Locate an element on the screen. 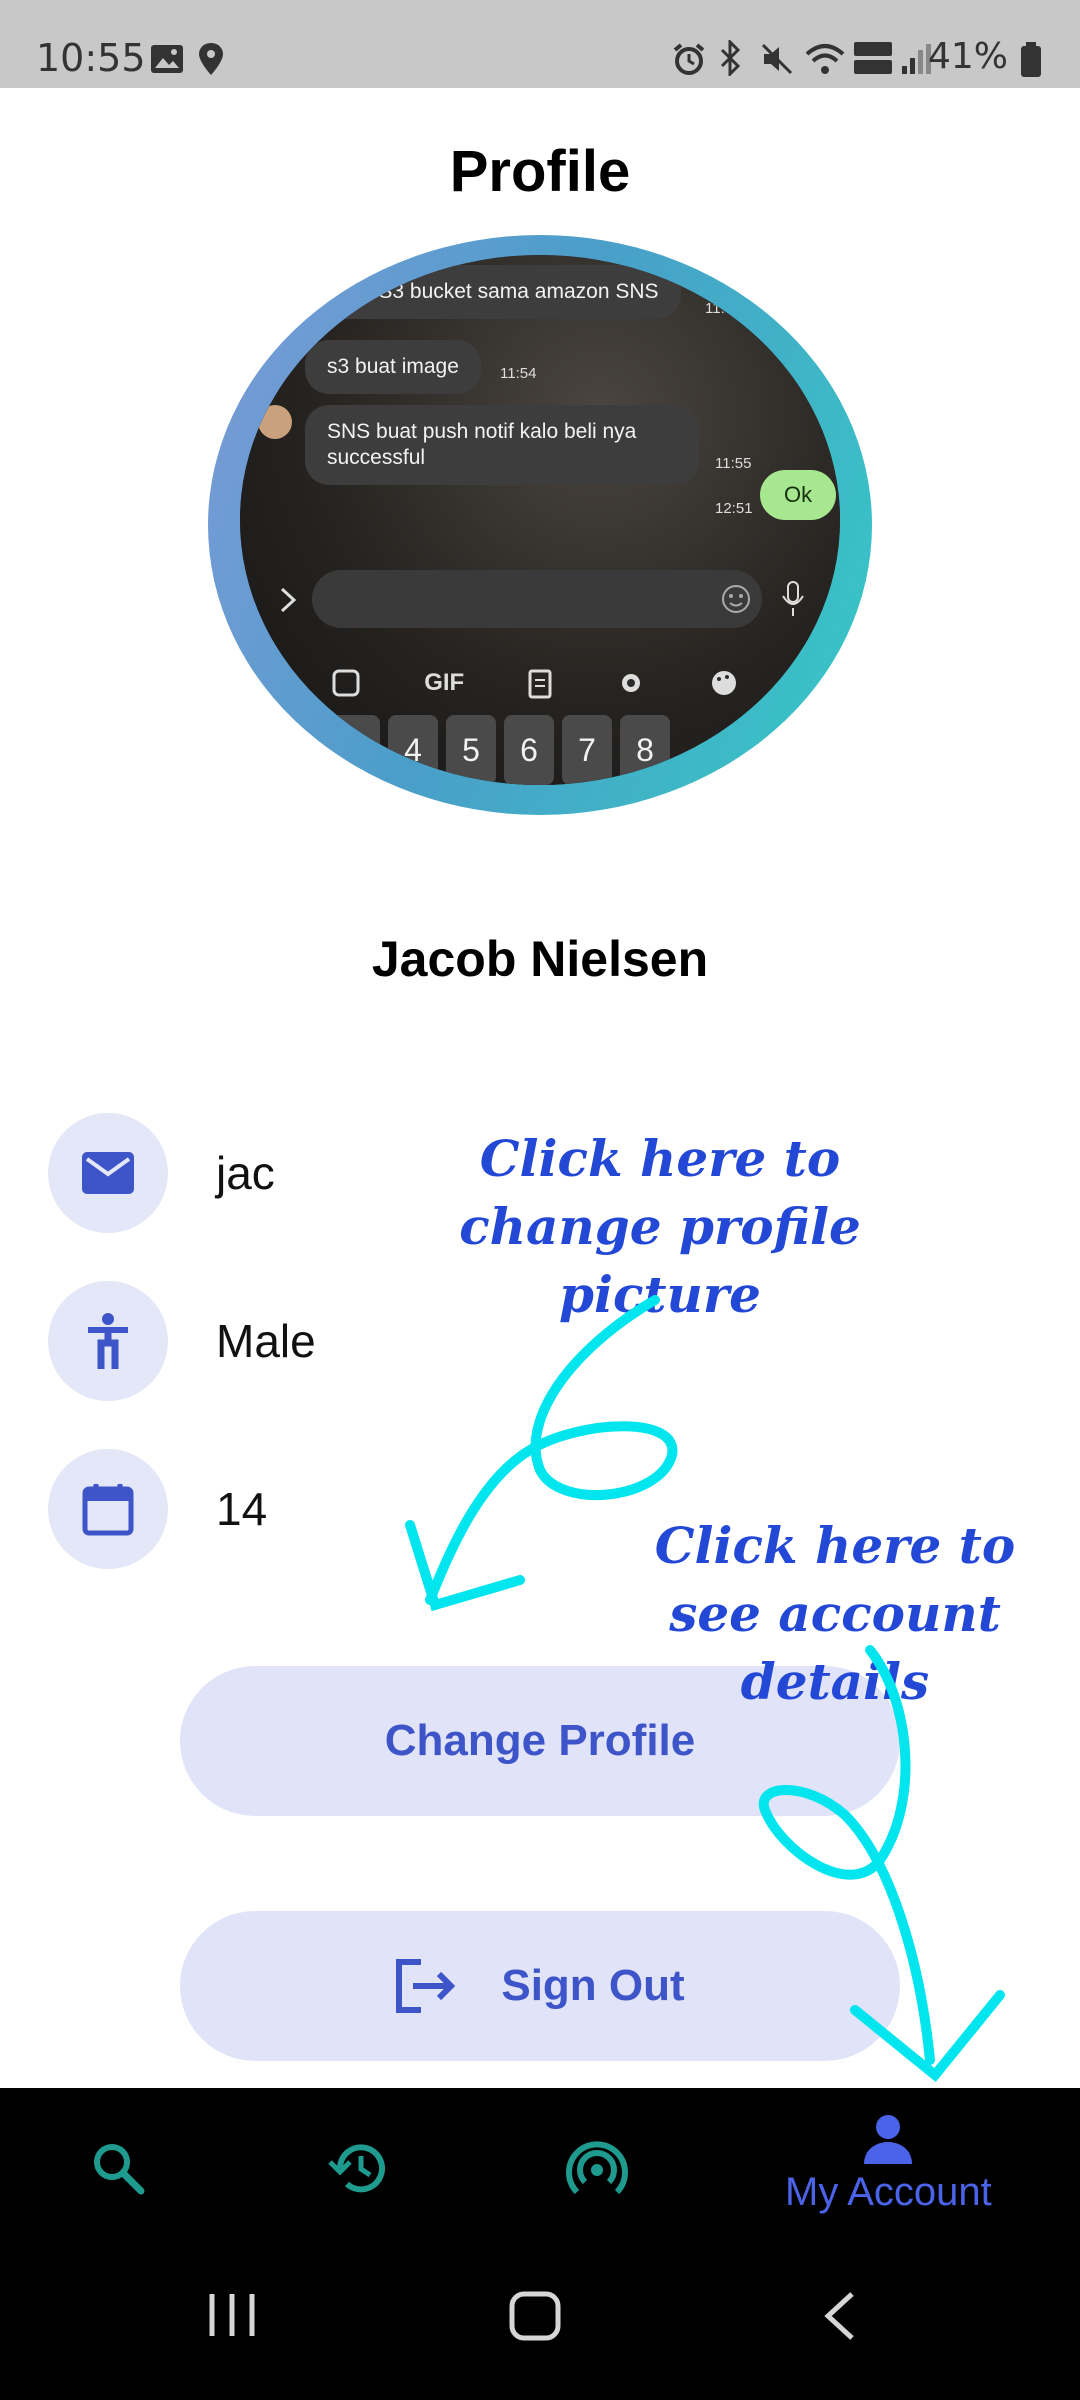 The width and height of the screenshot is (1080, 2400). search-icon is located at coordinates (119, 2169).